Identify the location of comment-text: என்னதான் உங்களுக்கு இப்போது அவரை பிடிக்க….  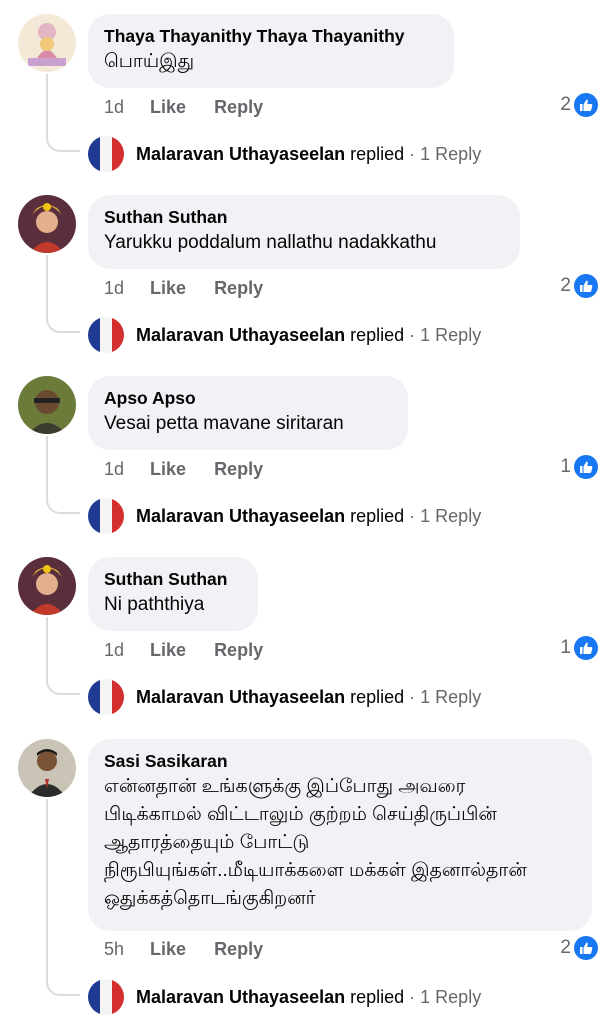
(315, 842).